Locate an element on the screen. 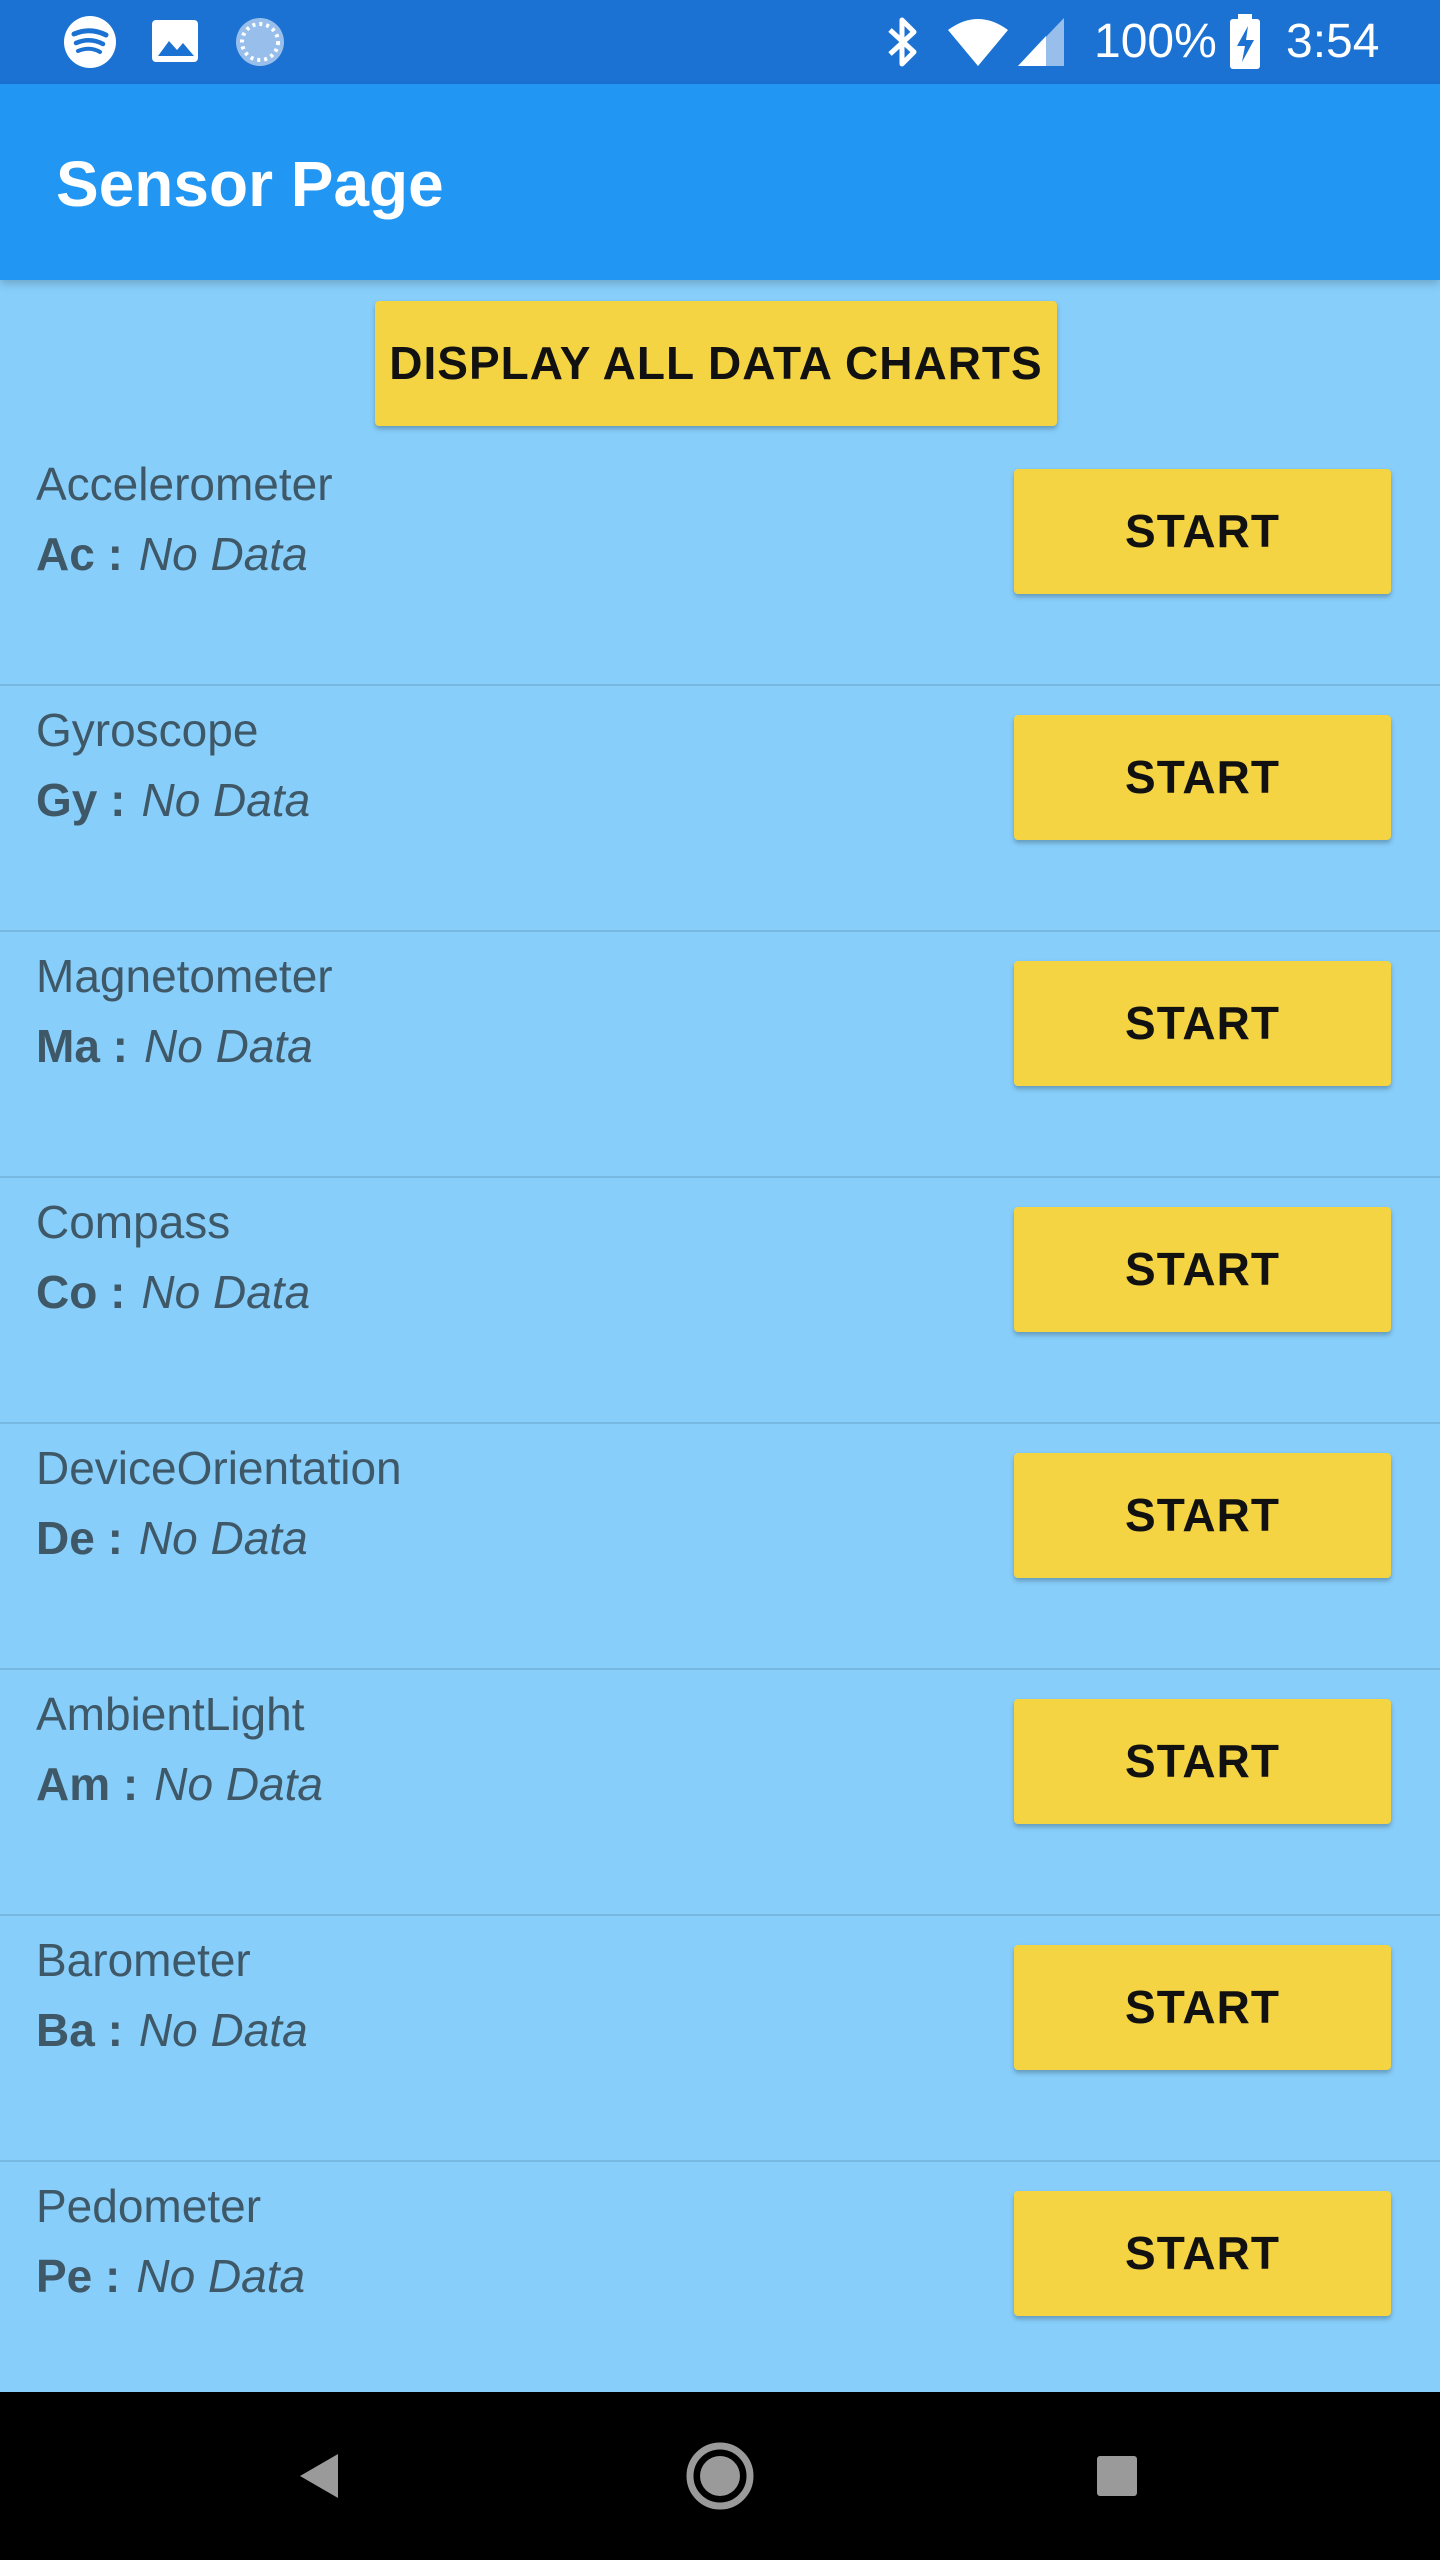 Image resolution: width=1440 pixels, height=2560 pixels. sensor-row-device-orientation: DeviceOrientation De : No Data START is located at coordinates (720, 1547).